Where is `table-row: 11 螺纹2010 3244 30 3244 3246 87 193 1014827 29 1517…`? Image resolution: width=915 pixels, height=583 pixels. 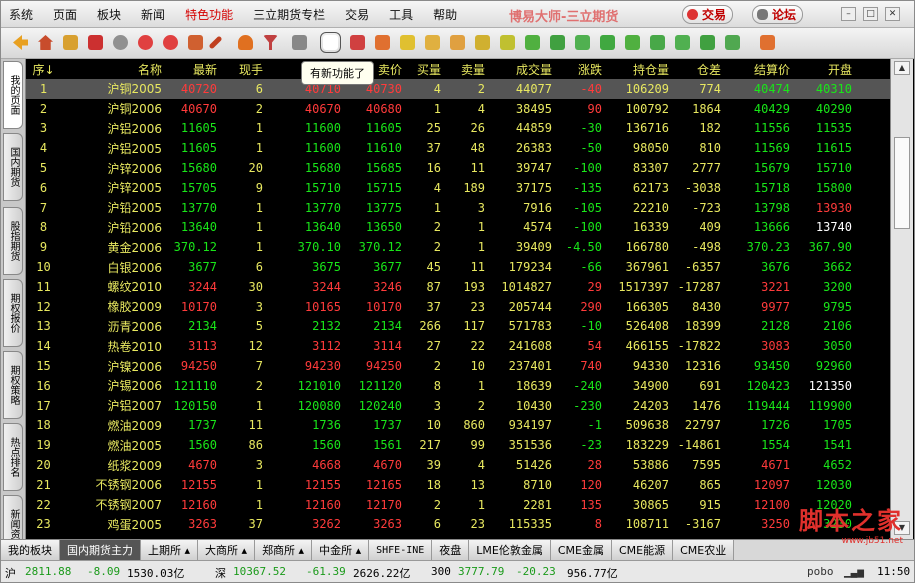
table-row: 11 螺纹2010 3244 30 3244 3246 87 193 1014827 29 1517… is located at coordinates (458, 287).